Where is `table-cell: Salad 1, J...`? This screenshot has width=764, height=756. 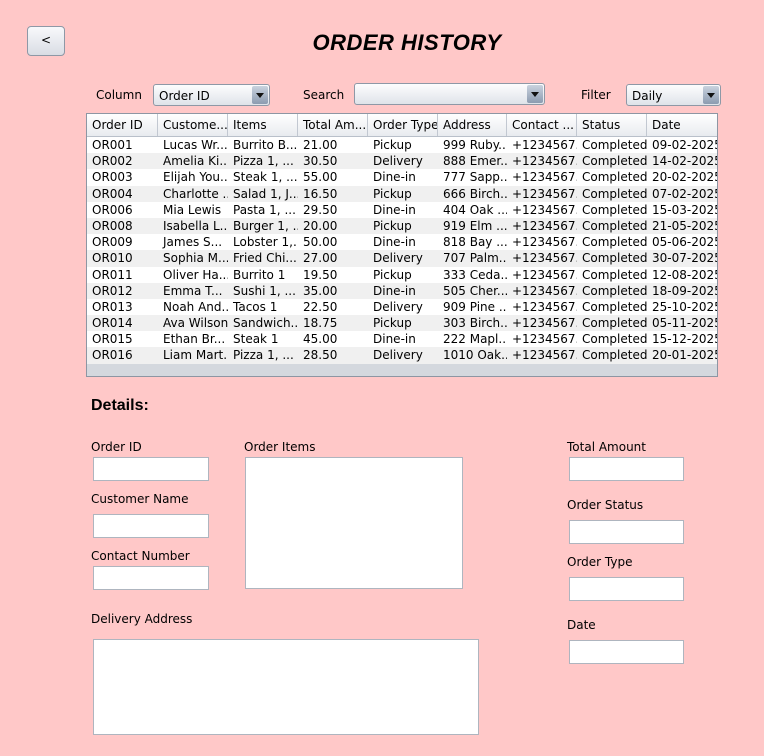
table-cell: Salad 1, J... is located at coordinates (265, 193).